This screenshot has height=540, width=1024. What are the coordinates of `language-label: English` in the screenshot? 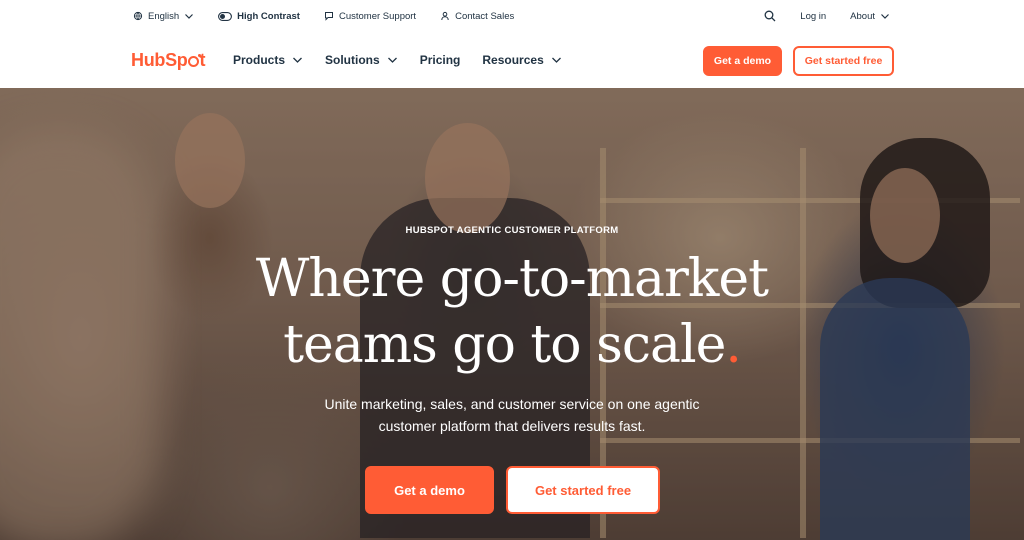 It's located at (164, 16).